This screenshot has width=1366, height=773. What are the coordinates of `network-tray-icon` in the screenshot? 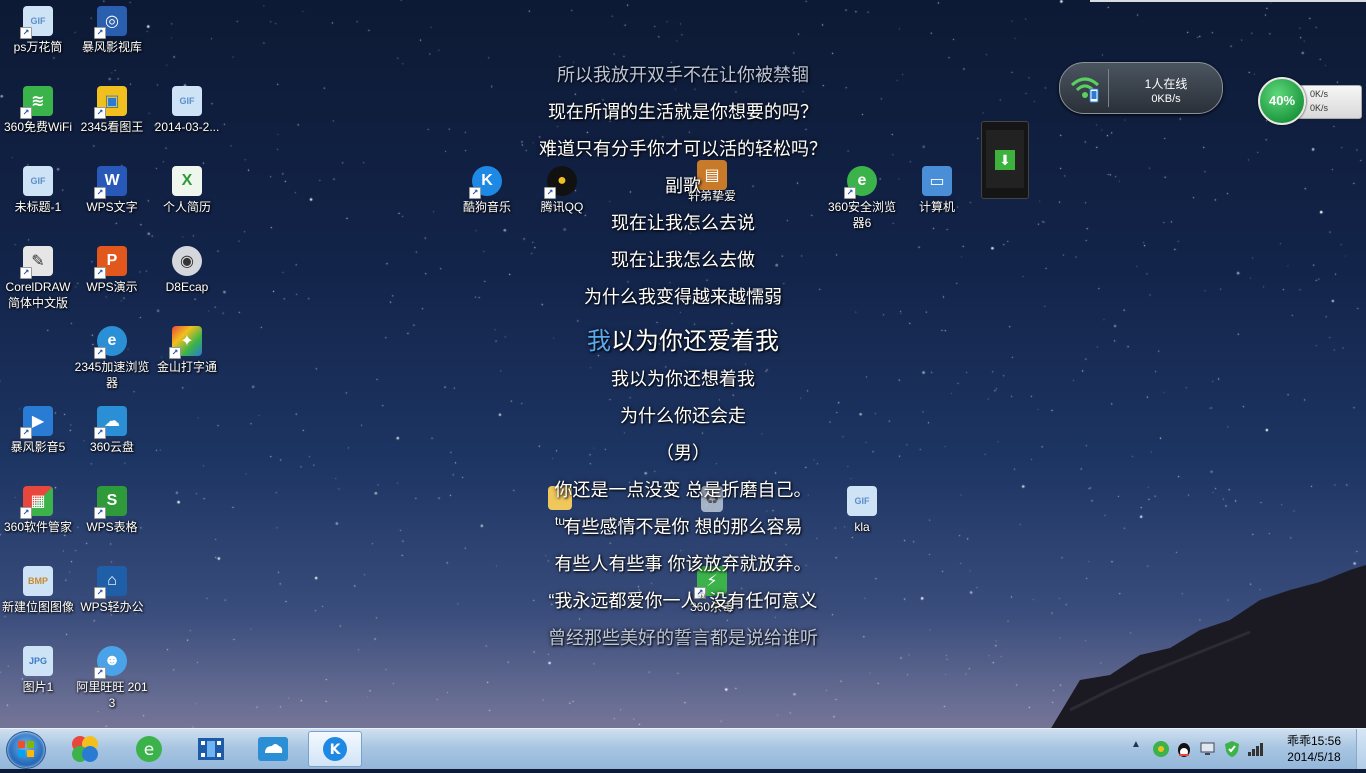 It's located at (1208, 749).